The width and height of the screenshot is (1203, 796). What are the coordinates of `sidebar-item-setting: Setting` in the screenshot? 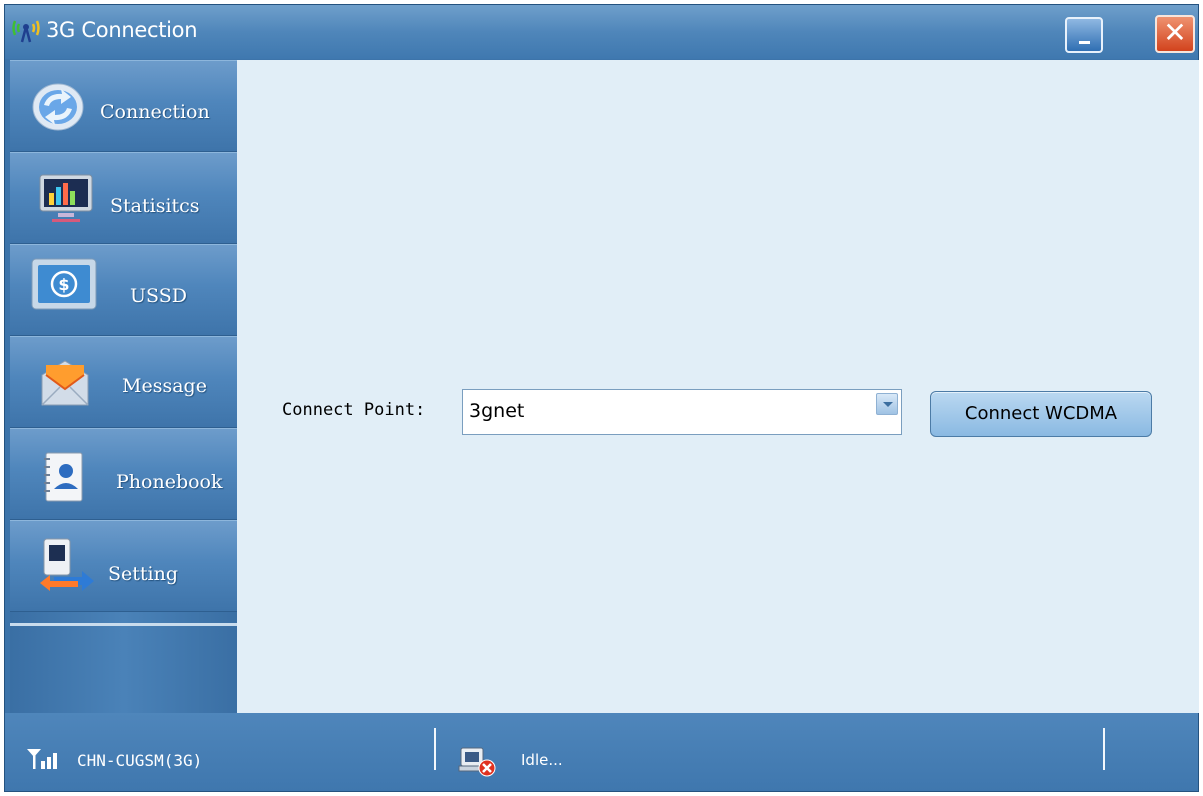 It's located at (123, 566).